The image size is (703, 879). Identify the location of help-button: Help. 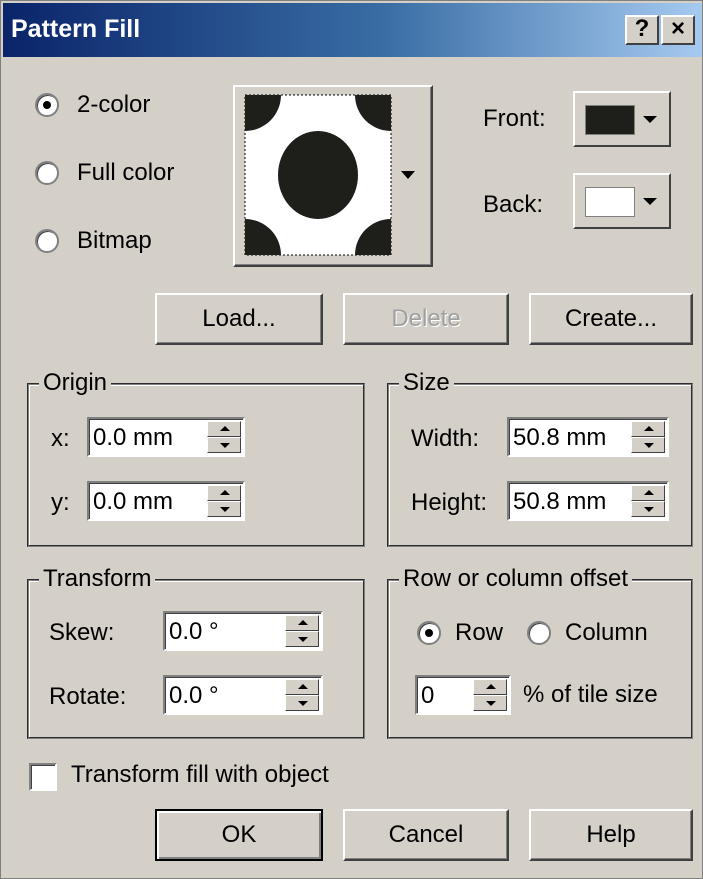
(611, 835).